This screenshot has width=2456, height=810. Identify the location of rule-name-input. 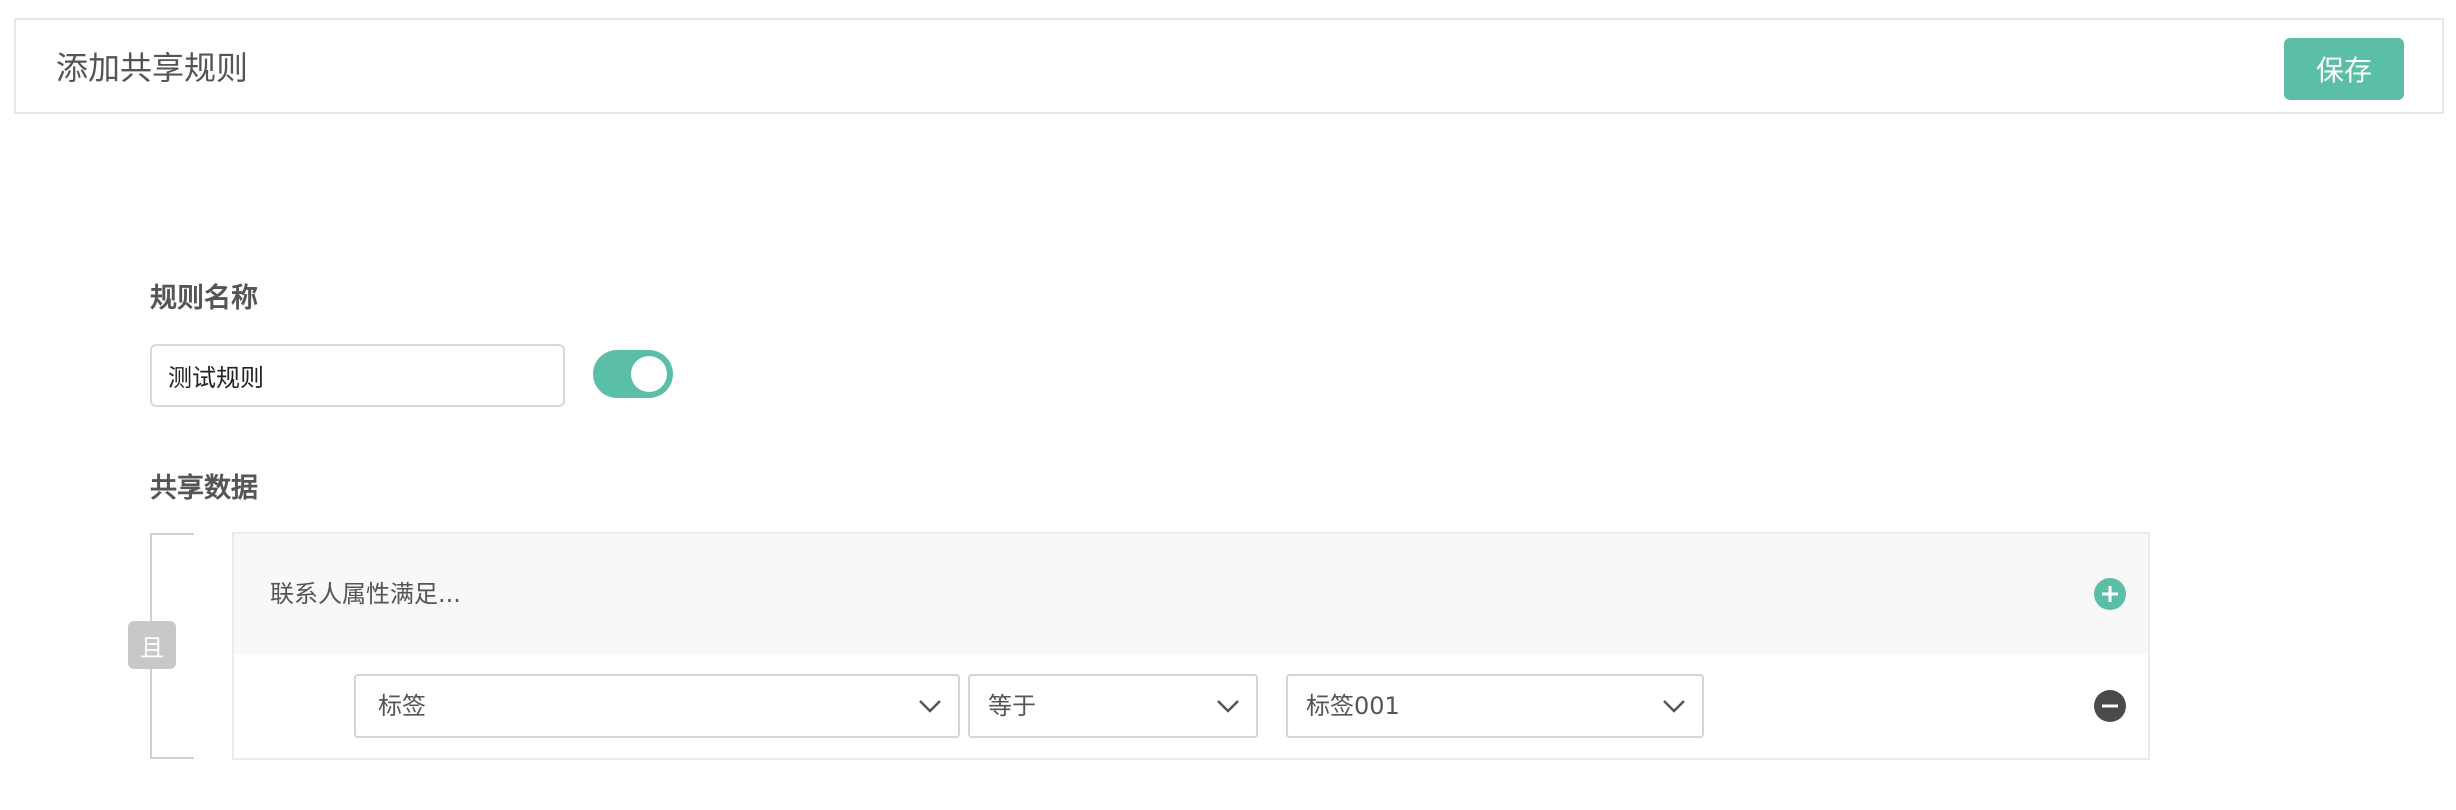
(357, 375).